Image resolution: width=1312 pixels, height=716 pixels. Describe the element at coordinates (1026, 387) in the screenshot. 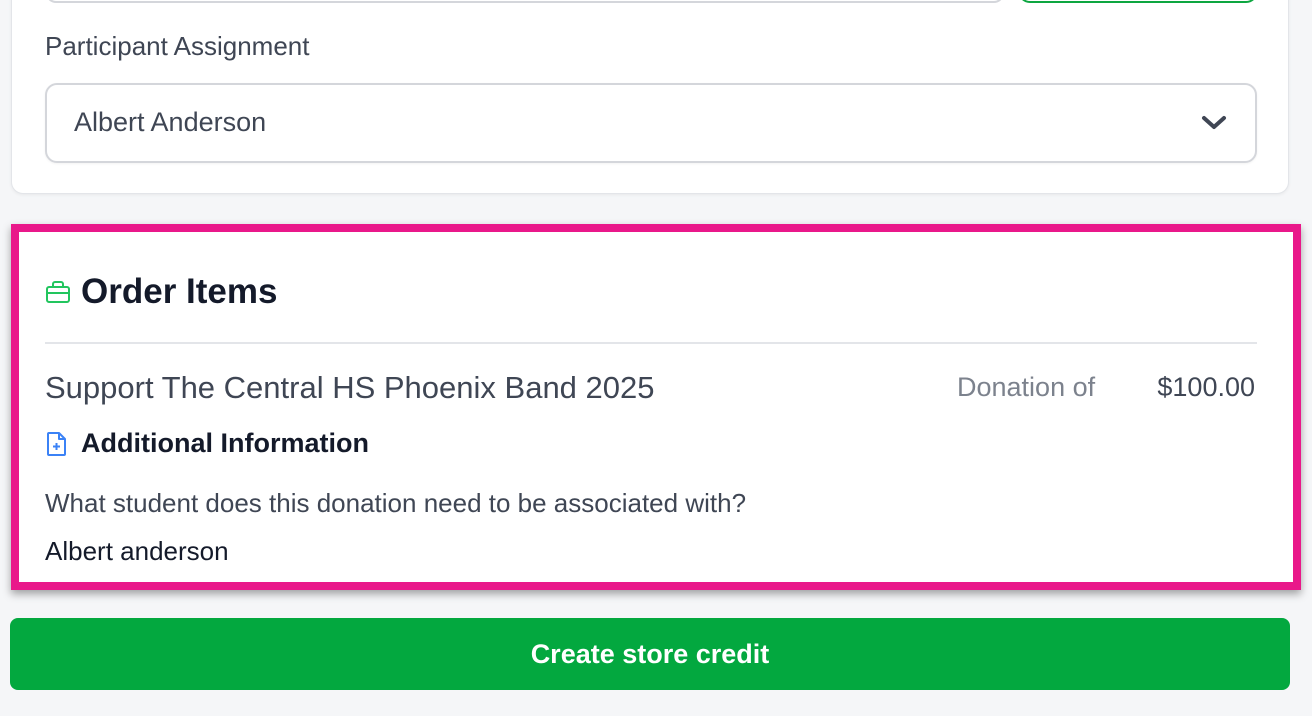

I see `order-item-type-label: Donation of` at that location.